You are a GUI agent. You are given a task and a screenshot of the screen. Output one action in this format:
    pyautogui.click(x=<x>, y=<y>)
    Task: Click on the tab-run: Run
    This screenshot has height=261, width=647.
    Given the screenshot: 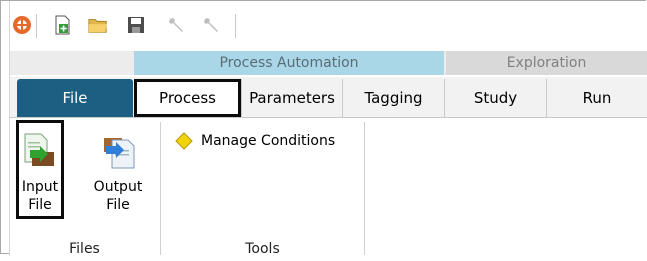 What is the action you would take?
    pyautogui.click(x=597, y=98)
    